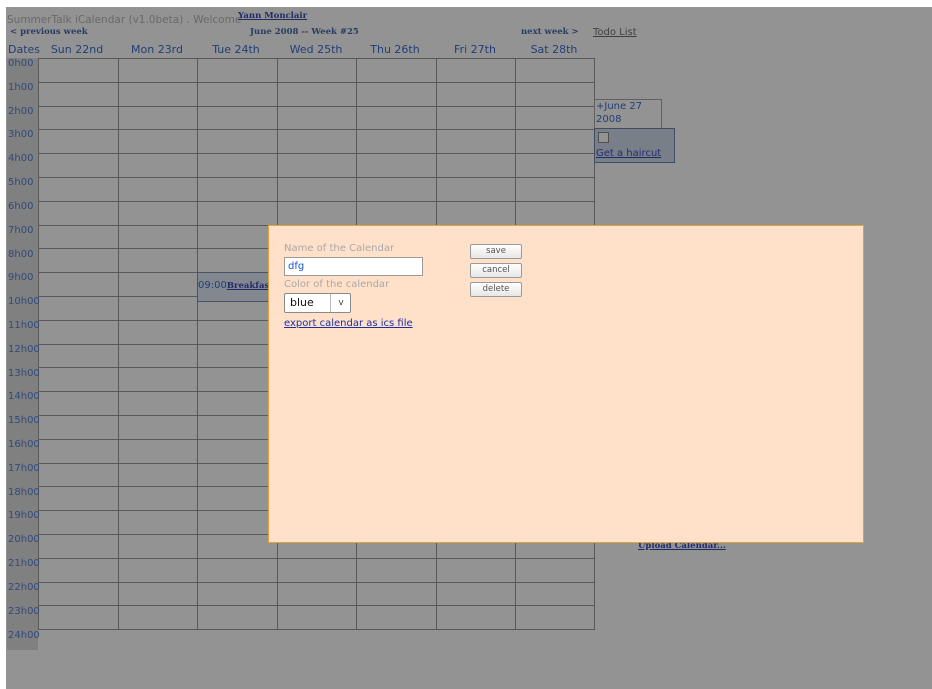  Describe the element at coordinates (339, 248) in the screenshot. I see `calendar-name-label: Name of the Calendar` at that location.